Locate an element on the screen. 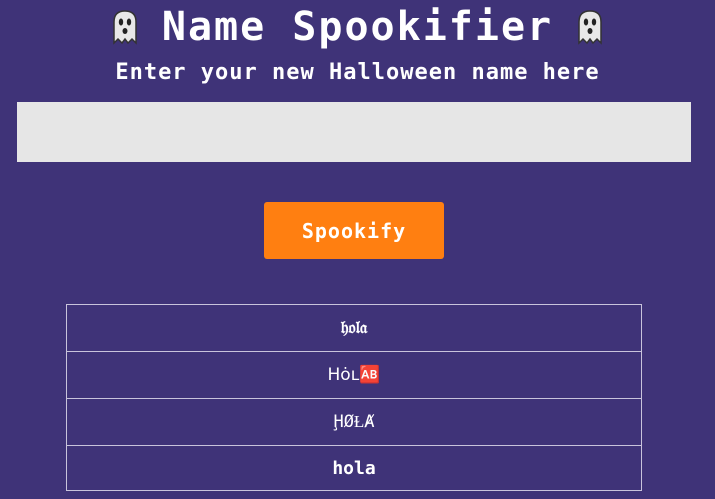 The height and width of the screenshot is (499, 715). title-row: Name Spookifier is located at coordinates (357, 27).